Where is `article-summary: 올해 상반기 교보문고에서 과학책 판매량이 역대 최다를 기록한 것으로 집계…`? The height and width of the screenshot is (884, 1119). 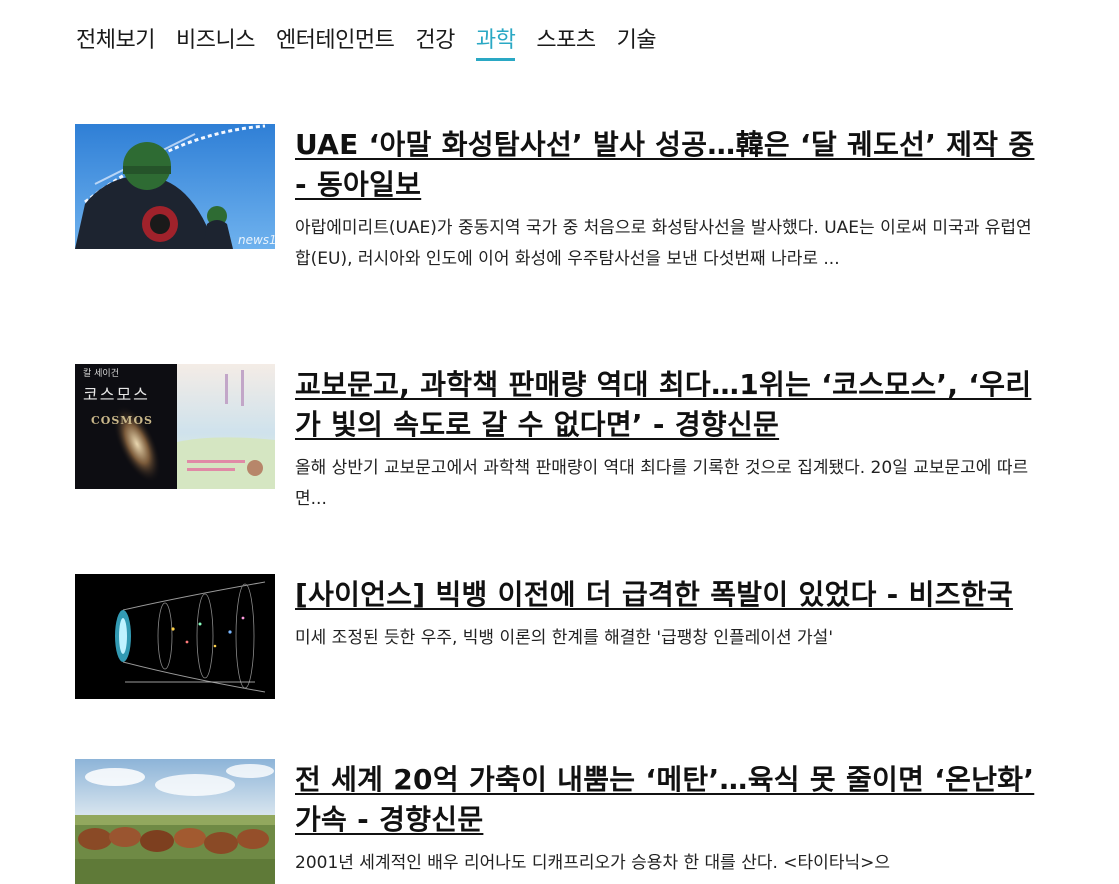 article-summary: 올해 상반기 교보문고에서 과학책 판매량이 역대 최다를 기록한 것으로 집계… is located at coordinates (662, 483).